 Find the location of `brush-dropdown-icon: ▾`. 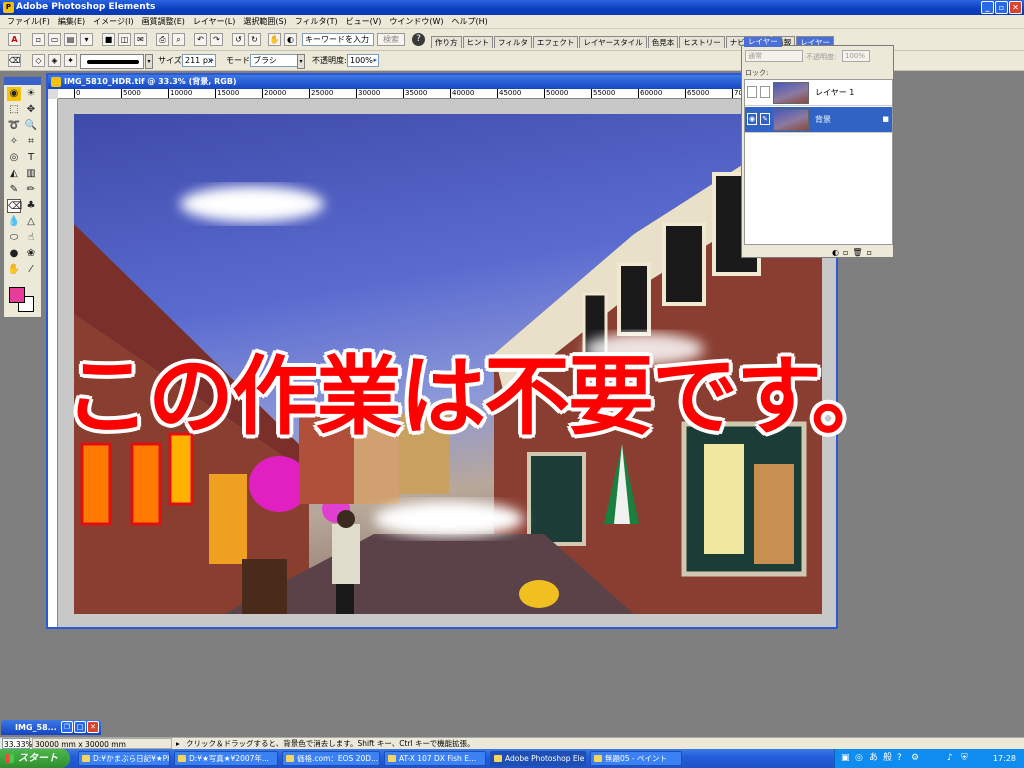

brush-dropdown-icon: ▾ is located at coordinates (149, 61).